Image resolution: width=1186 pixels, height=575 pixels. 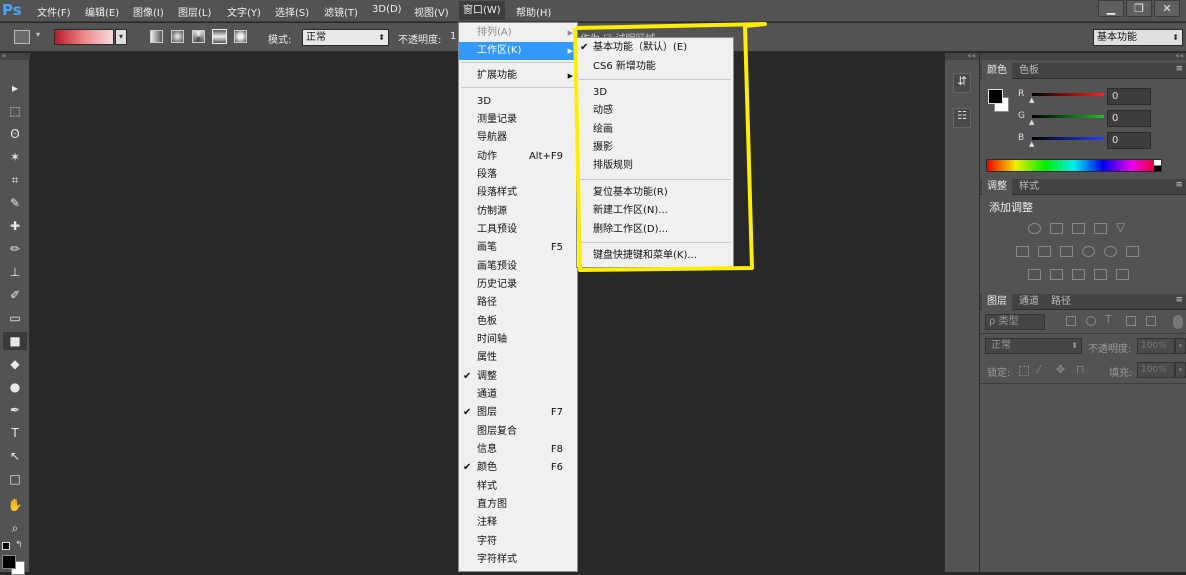 What do you see at coordinates (1068, 116) in the screenshot?
I see `channel-g-slider` at bounding box center [1068, 116].